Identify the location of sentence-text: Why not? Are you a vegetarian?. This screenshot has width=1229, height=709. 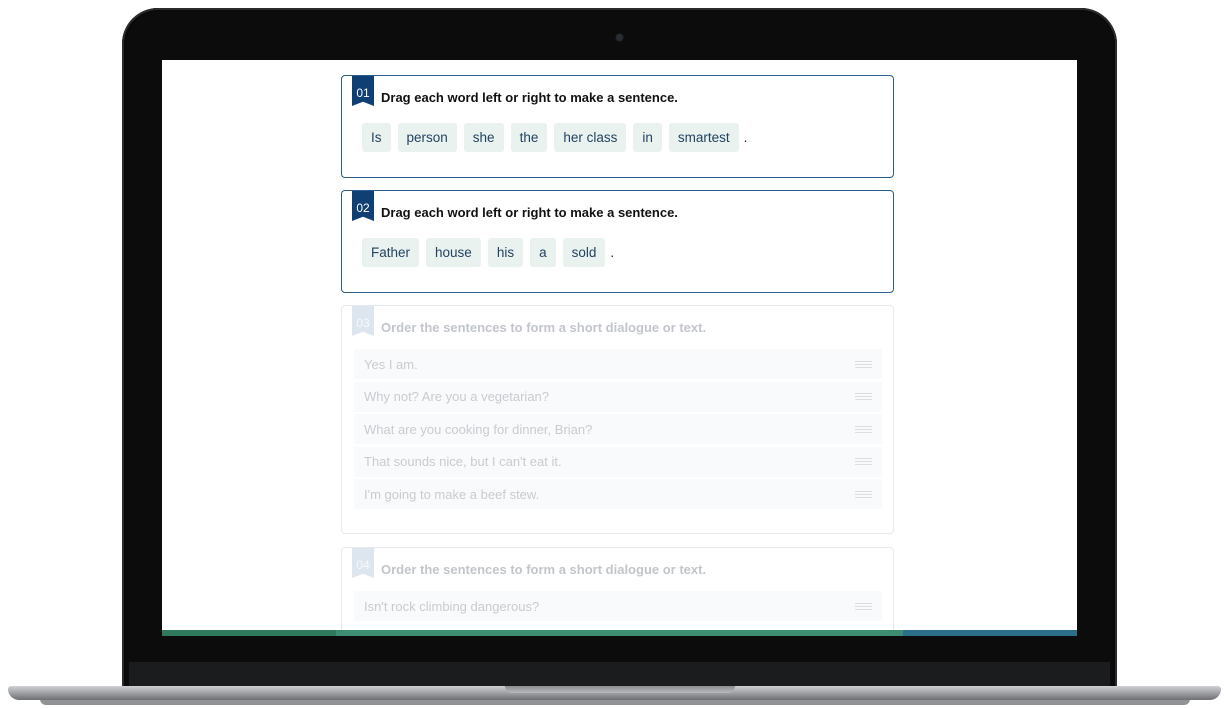
(457, 396).